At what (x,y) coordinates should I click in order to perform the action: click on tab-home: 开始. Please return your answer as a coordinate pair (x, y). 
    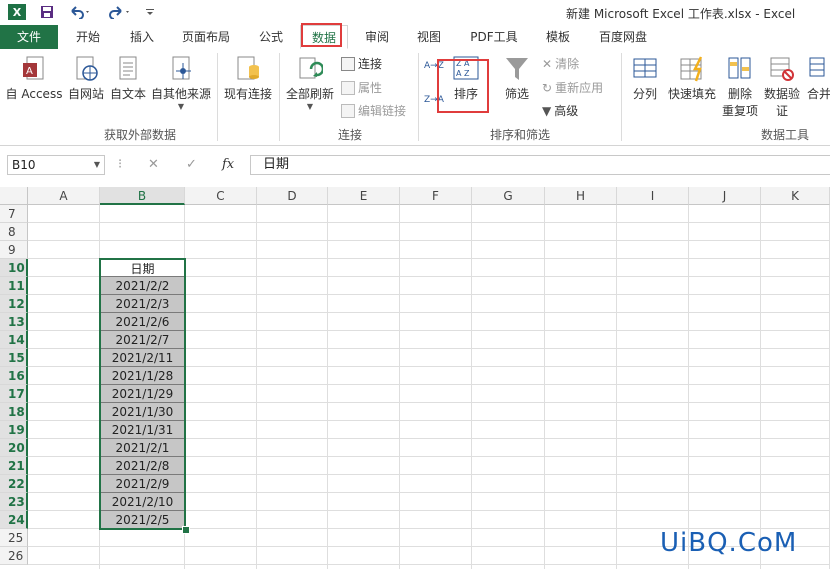
    Looking at the image, I should click on (88, 37).